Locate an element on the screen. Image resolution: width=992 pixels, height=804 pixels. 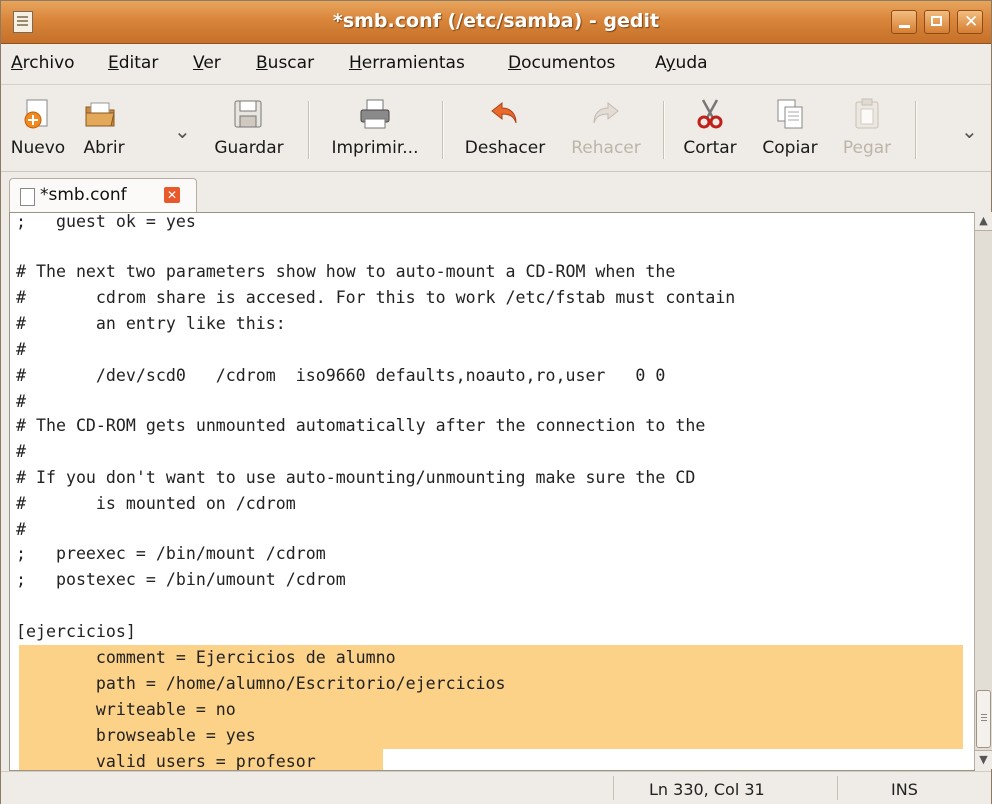
document-icon is located at coordinates (27, 197).